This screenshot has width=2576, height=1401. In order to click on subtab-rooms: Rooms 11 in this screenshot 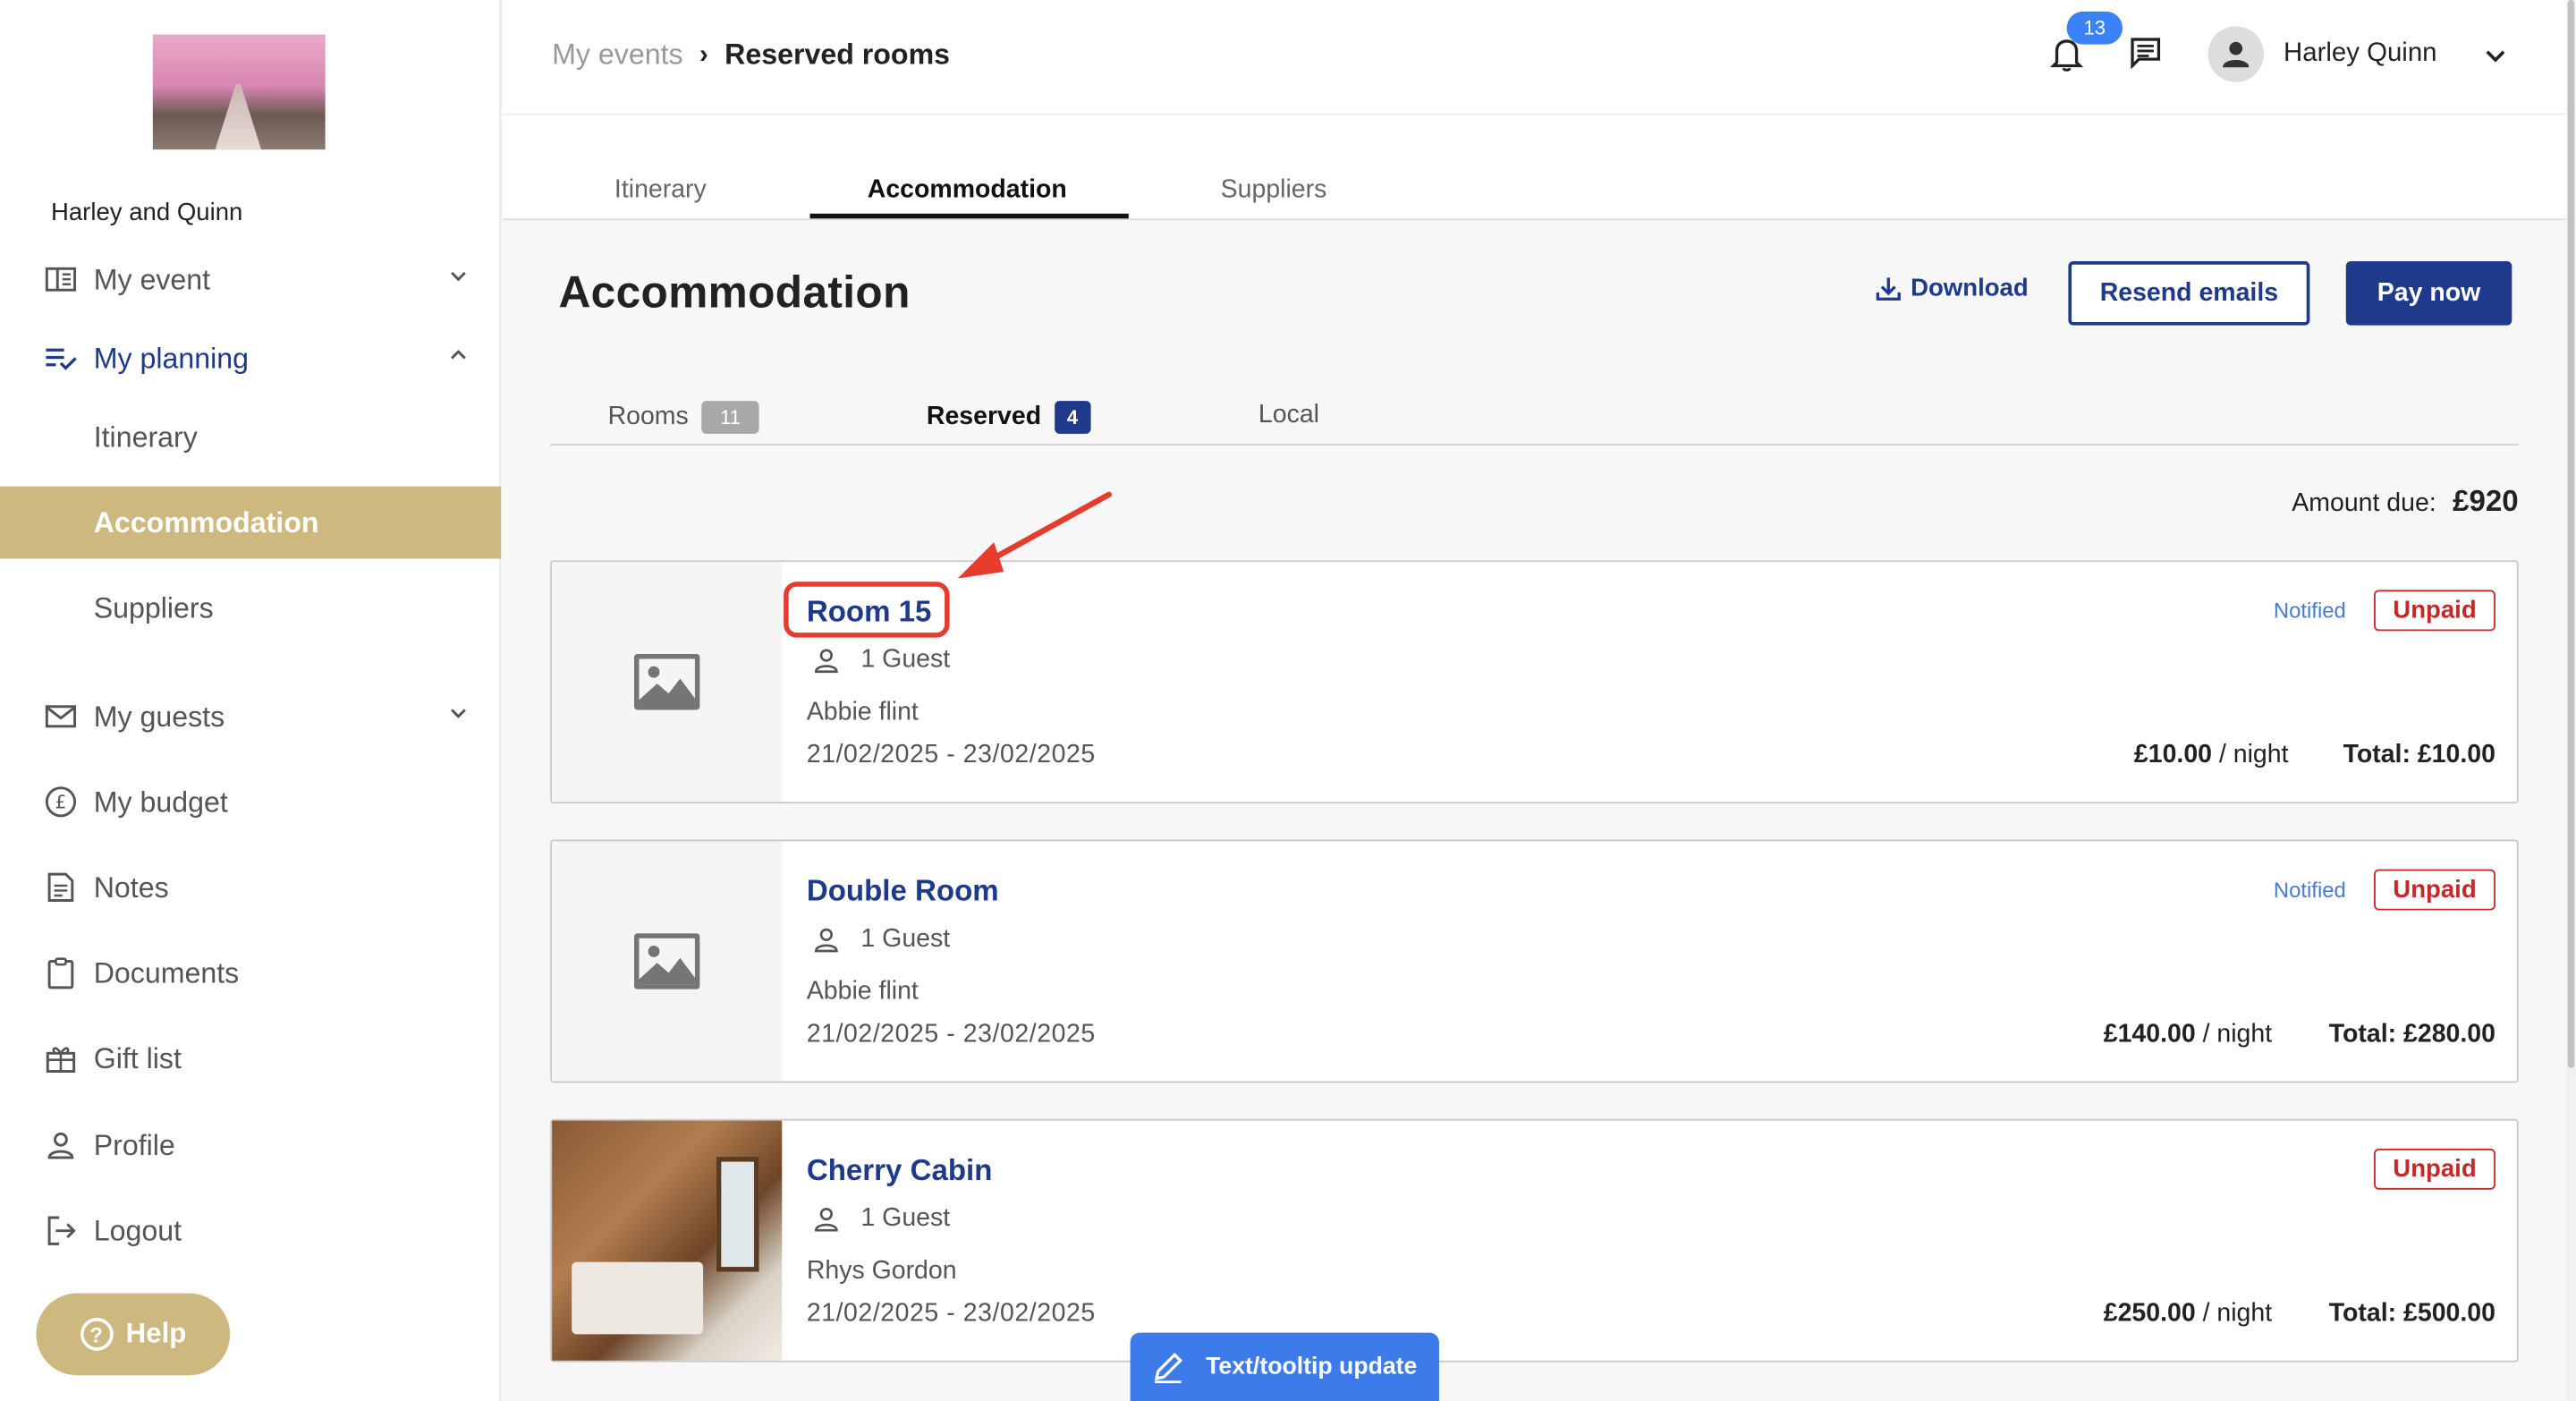, I will do `click(683, 417)`.